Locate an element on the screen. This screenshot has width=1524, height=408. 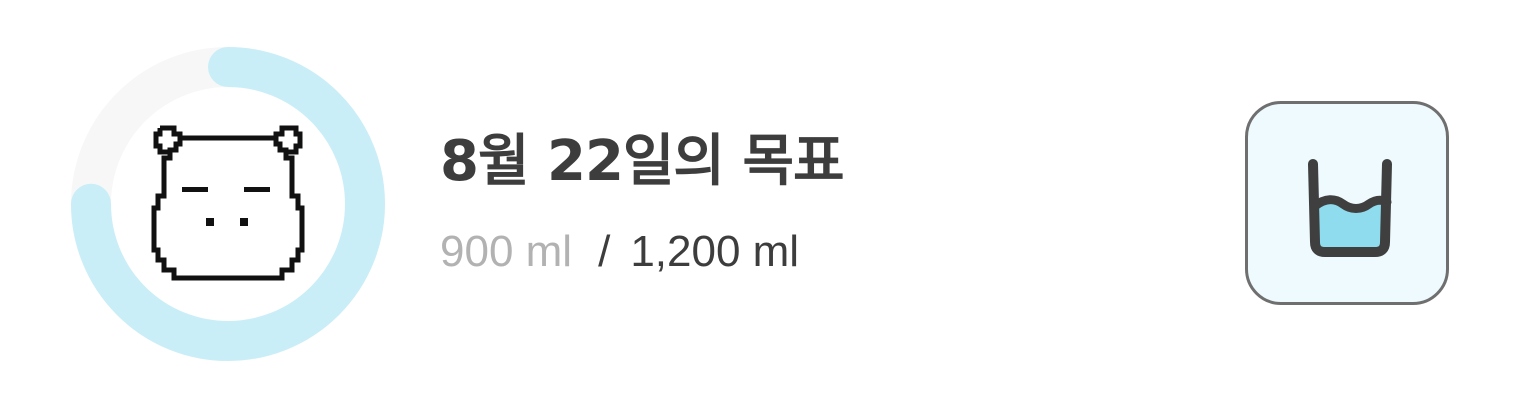
page-title: 8월 22일의 목표 is located at coordinates (642, 161).